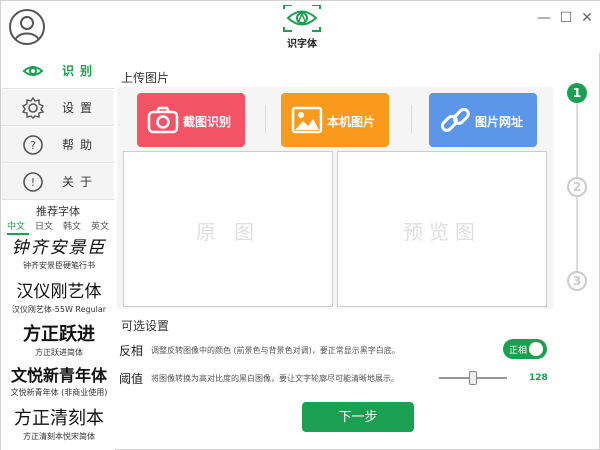 The image size is (600, 450). I want to click on font-item: 钟齐安景臣 钟齐安景臣硬笔行书, so click(59, 255).